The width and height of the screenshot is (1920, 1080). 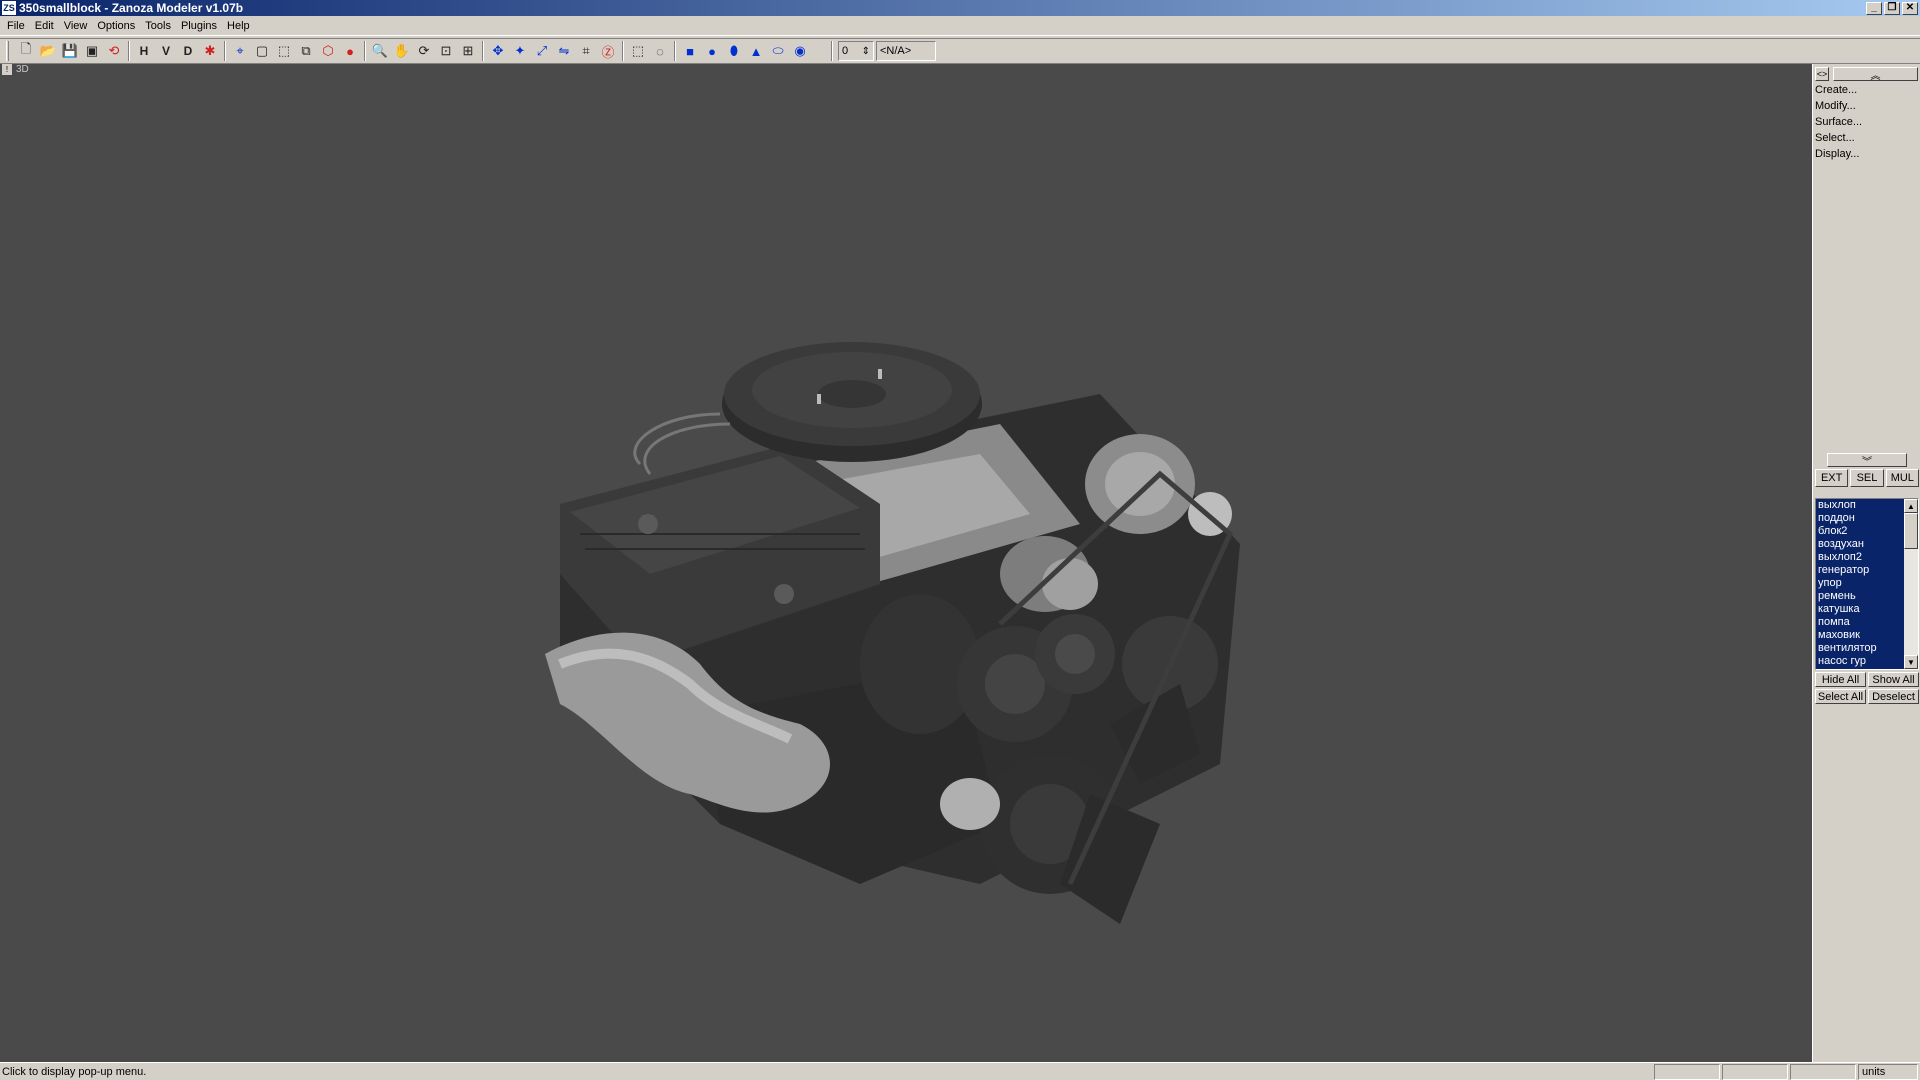 I want to click on zoom-all-icon: ⊞, so click(x=468, y=51).